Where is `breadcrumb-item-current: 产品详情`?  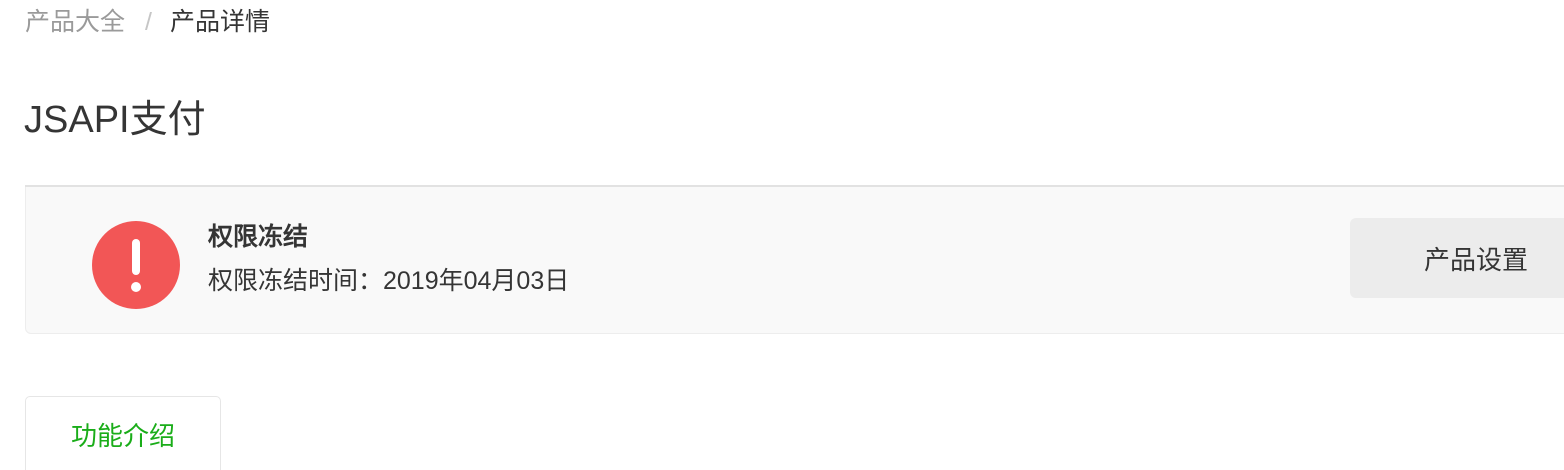 breadcrumb-item-current: 产品详情 is located at coordinates (219, 22).